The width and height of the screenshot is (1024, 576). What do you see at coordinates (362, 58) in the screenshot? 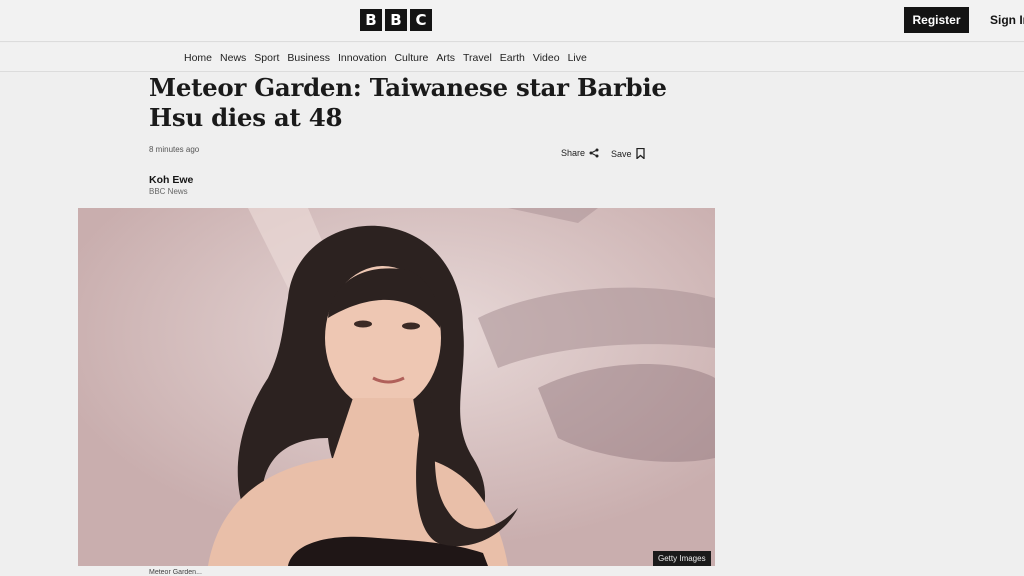
I see `nav-item-innovation: Innovation` at bounding box center [362, 58].